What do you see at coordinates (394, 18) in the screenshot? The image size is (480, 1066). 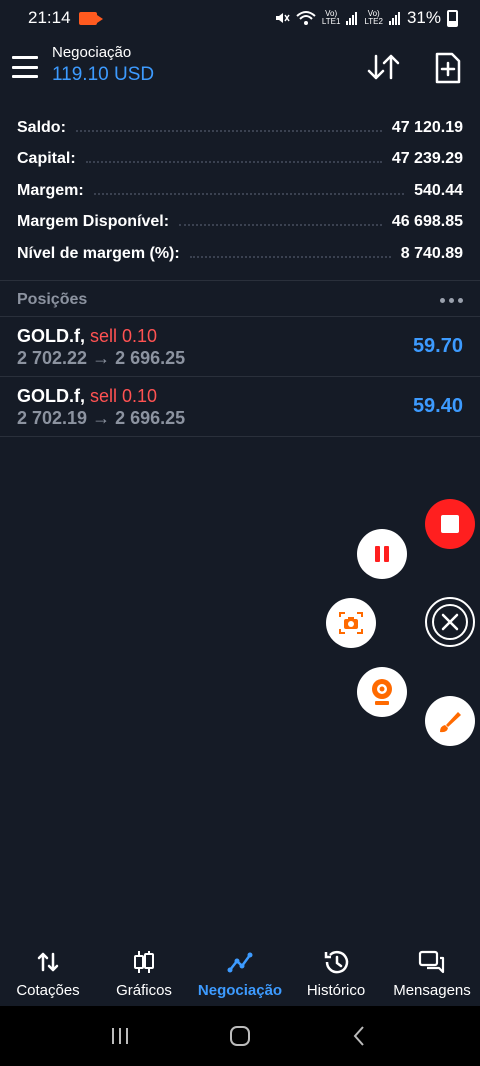 I see `signal-bars-2-icon` at bounding box center [394, 18].